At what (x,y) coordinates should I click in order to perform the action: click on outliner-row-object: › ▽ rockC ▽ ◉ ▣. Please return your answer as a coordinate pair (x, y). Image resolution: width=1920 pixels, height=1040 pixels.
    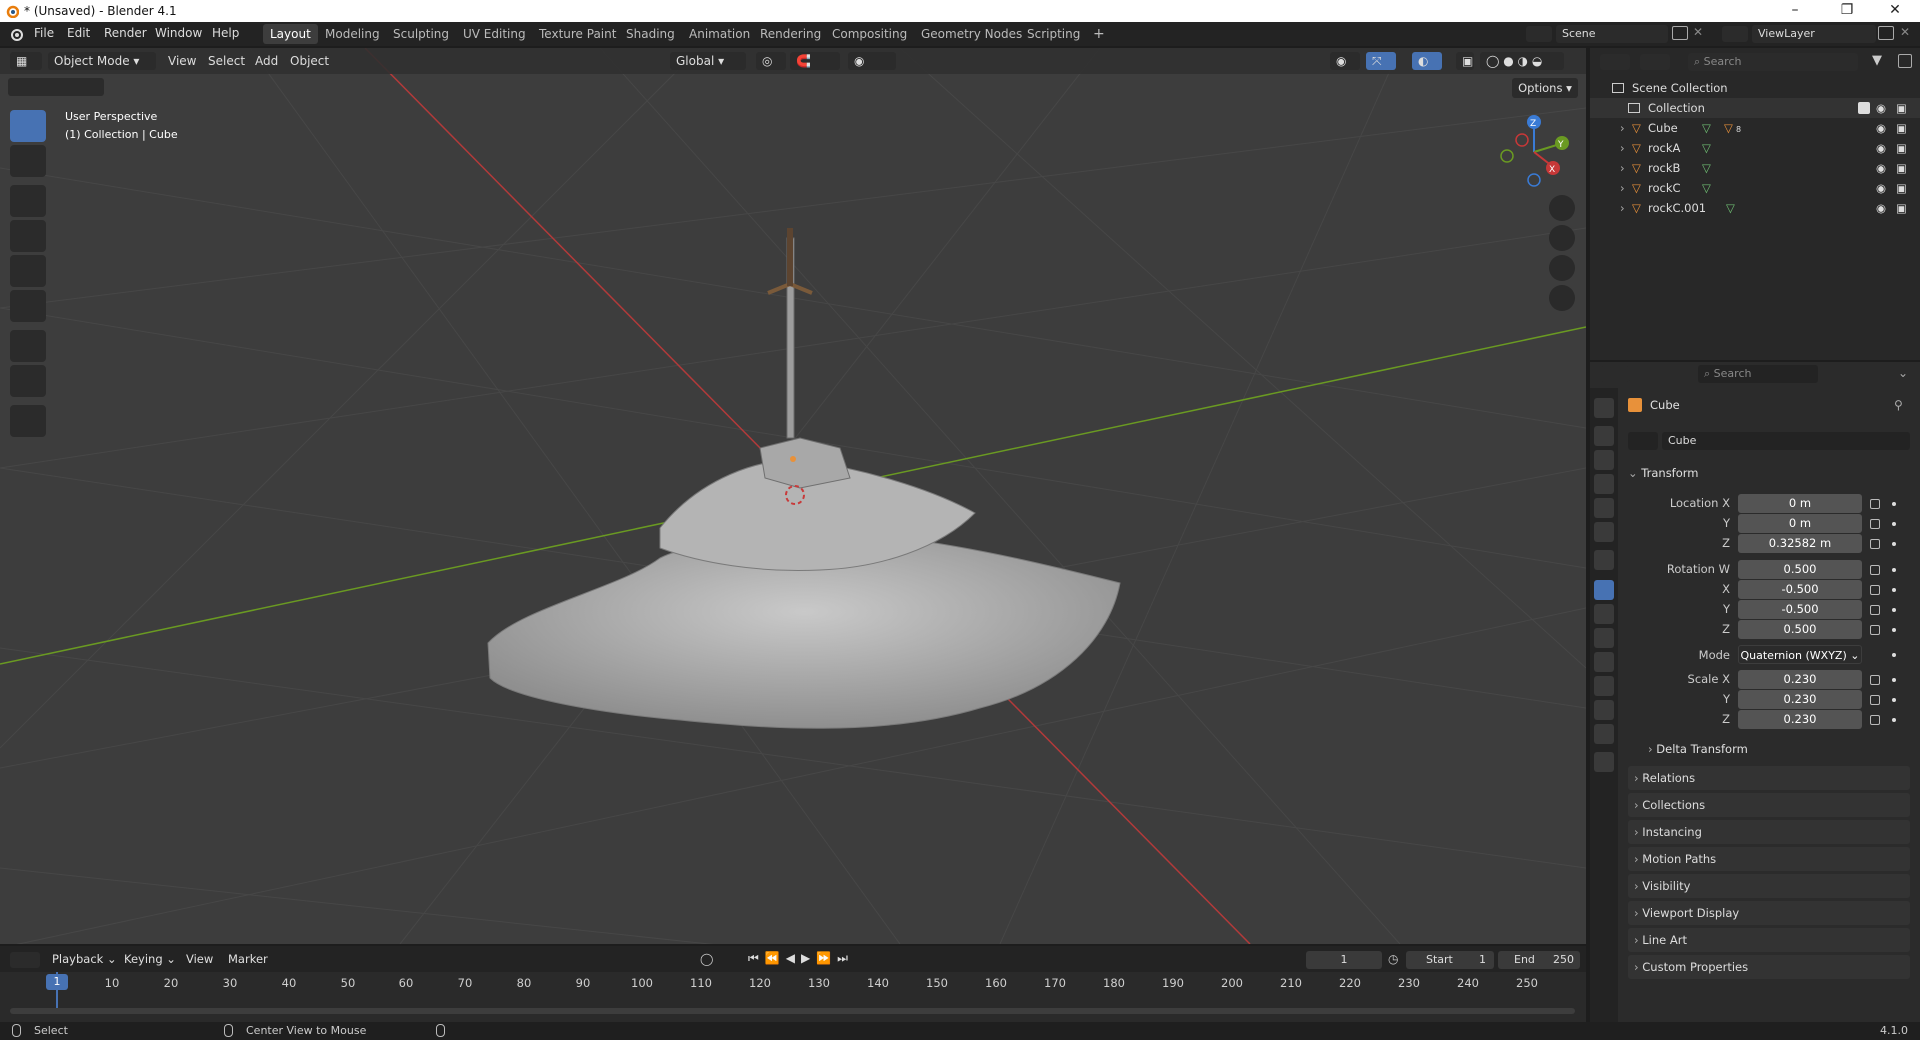
    Looking at the image, I should click on (1755, 188).